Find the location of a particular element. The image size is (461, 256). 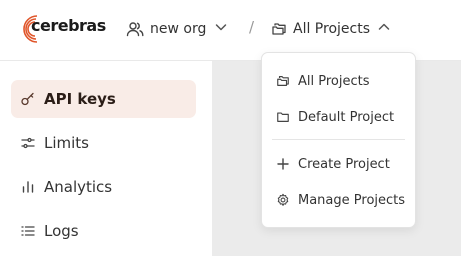

sidebar-item-label: Logs is located at coordinates (61, 231).